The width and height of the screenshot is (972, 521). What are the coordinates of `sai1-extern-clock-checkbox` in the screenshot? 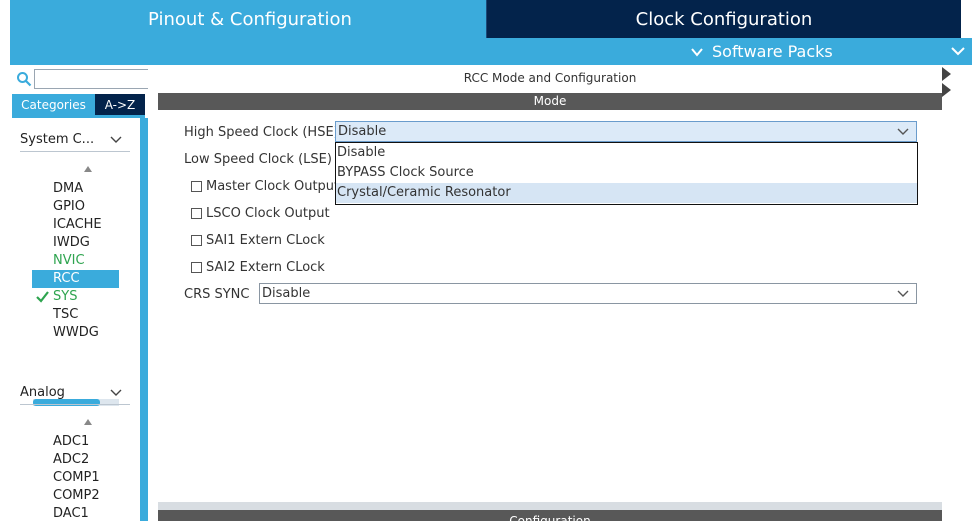 It's located at (196, 240).